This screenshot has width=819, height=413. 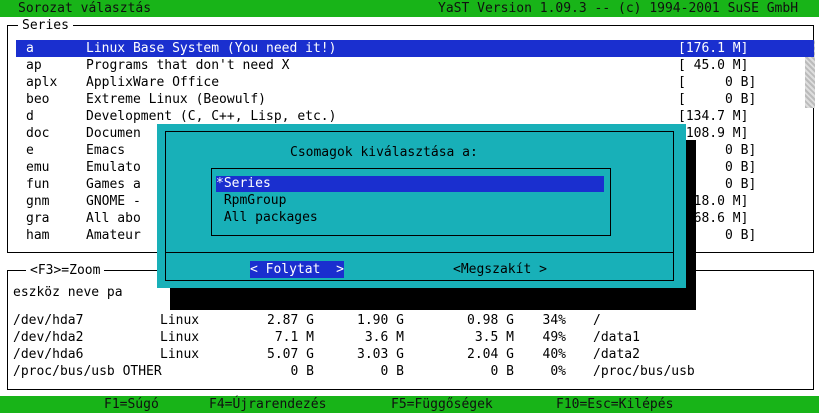 I want to click on series-row: beo Extreme Linux (Beowulf) [ 0 B], so click(x=415, y=99).